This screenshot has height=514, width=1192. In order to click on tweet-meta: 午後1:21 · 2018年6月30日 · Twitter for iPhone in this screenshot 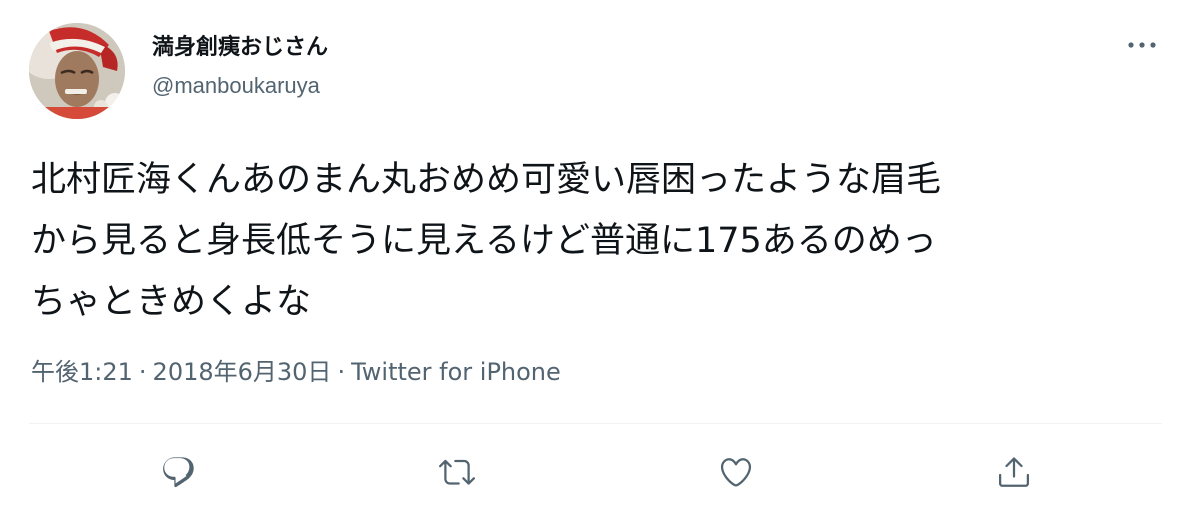, I will do `click(296, 372)`.